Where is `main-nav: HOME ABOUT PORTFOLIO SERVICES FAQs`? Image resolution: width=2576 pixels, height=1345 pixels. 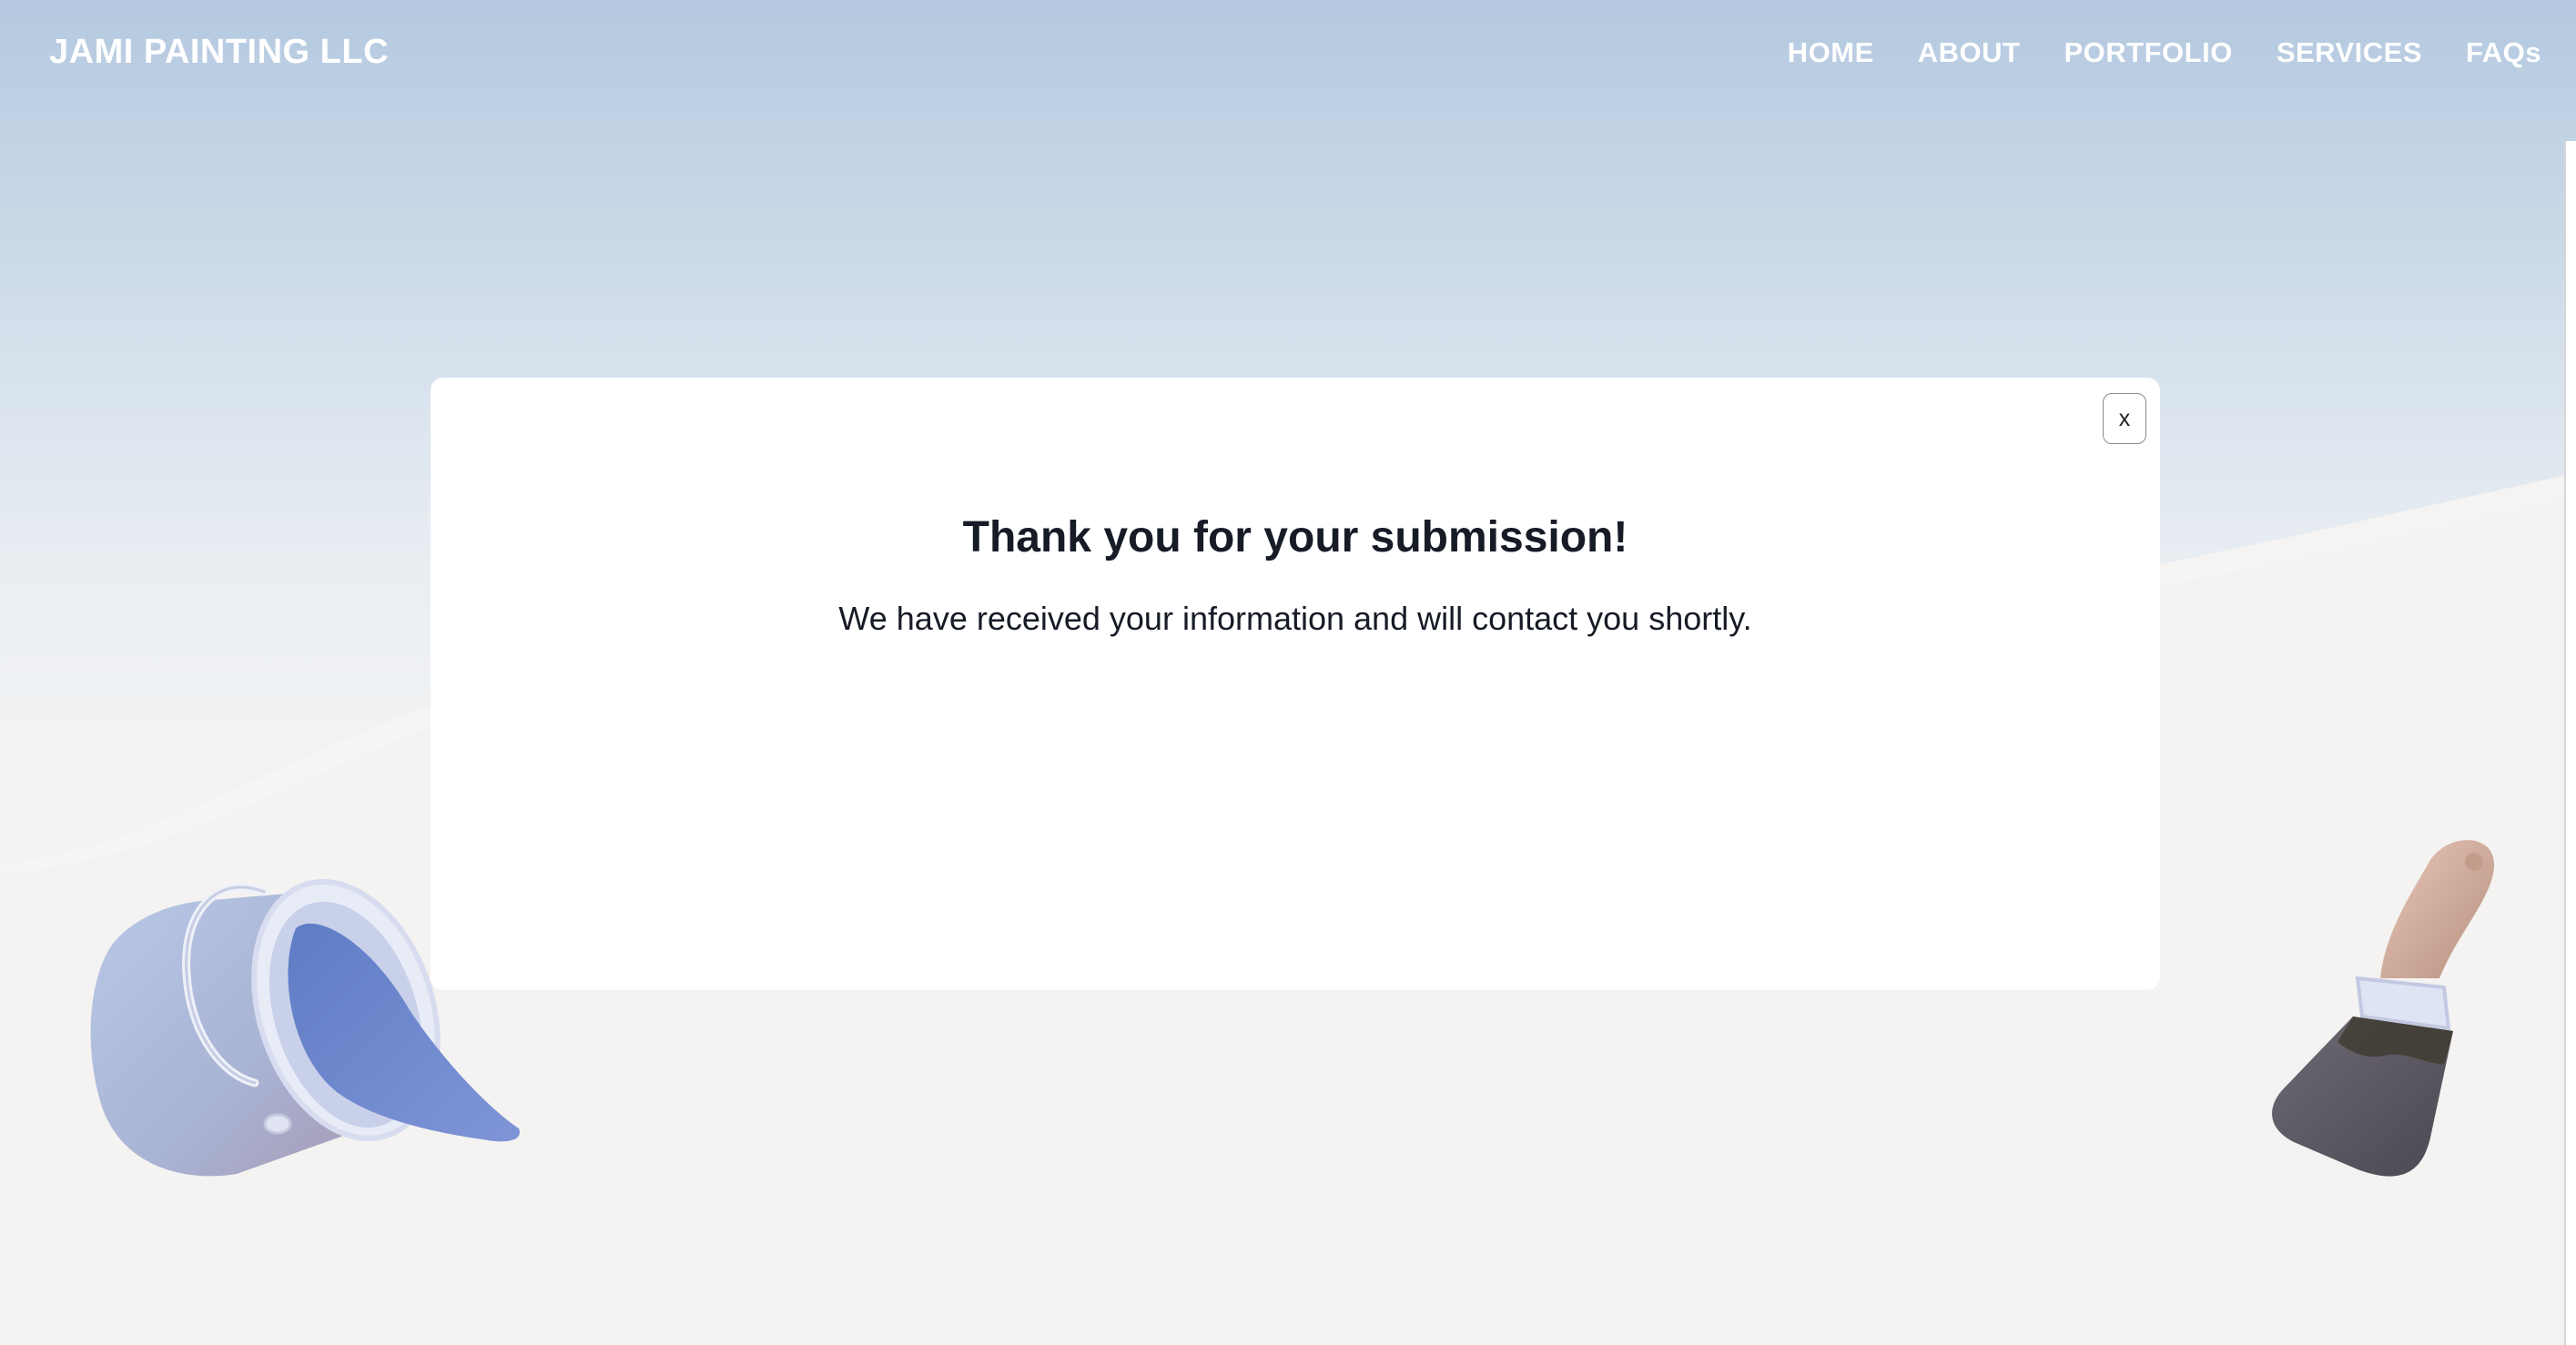
main-nav: HOME ABOUT PORTFOLIO SERVICES FAQs is located at coordinates (2164, 52).